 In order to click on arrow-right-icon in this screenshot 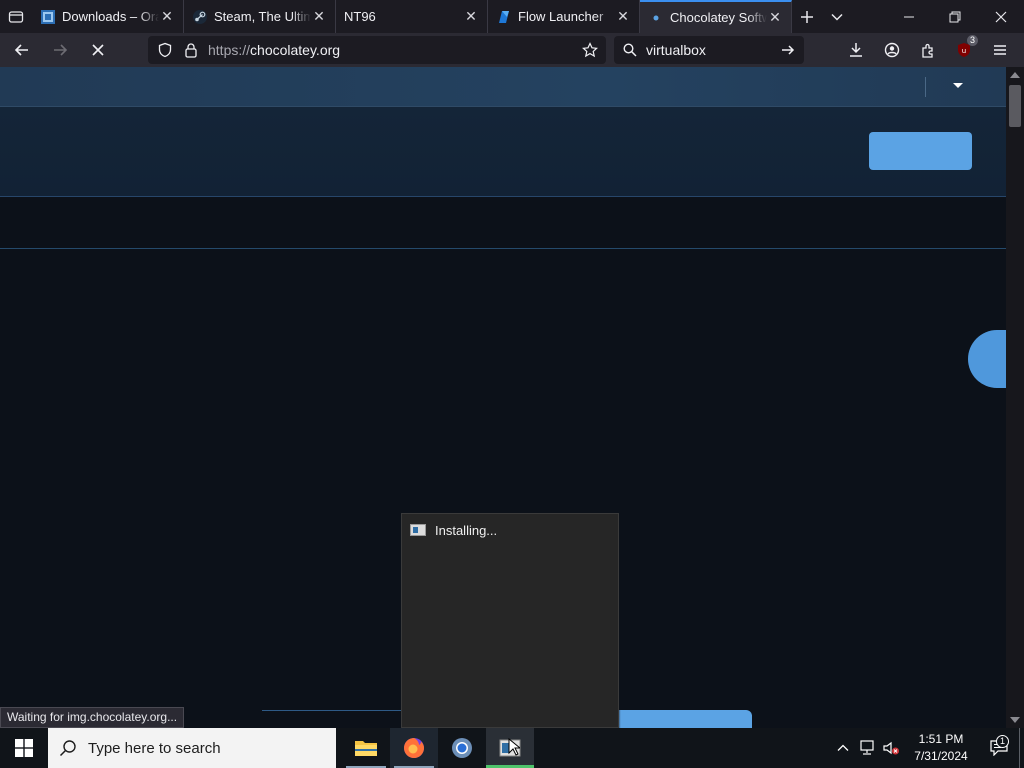, I will do `click(61, 50)`.